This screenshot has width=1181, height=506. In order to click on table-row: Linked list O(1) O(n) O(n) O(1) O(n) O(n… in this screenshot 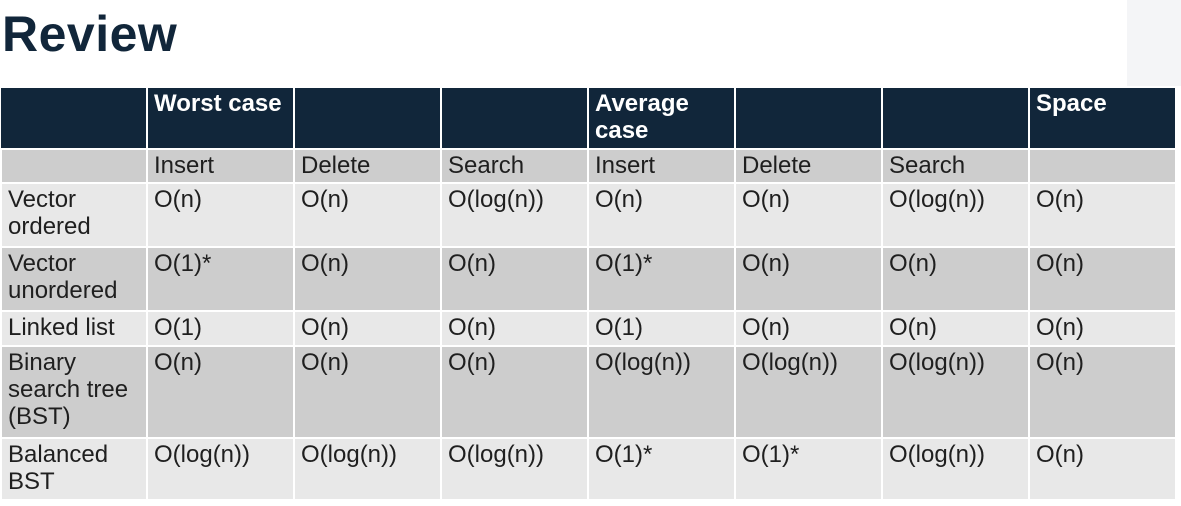, I will do `click(588, 328)`.